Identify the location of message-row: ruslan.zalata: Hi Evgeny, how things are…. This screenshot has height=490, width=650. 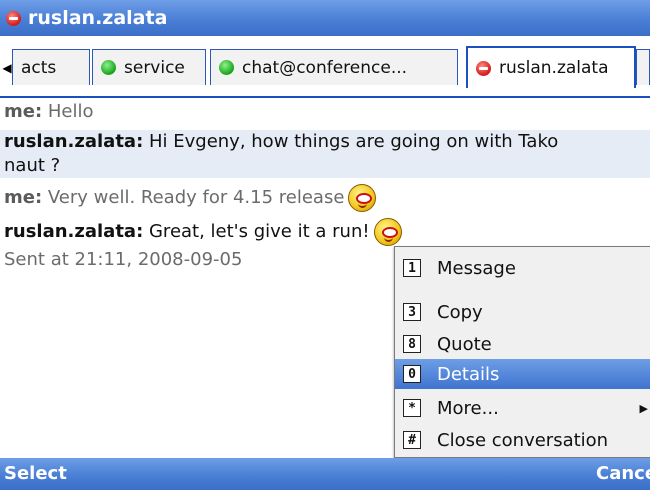
(325, 154).